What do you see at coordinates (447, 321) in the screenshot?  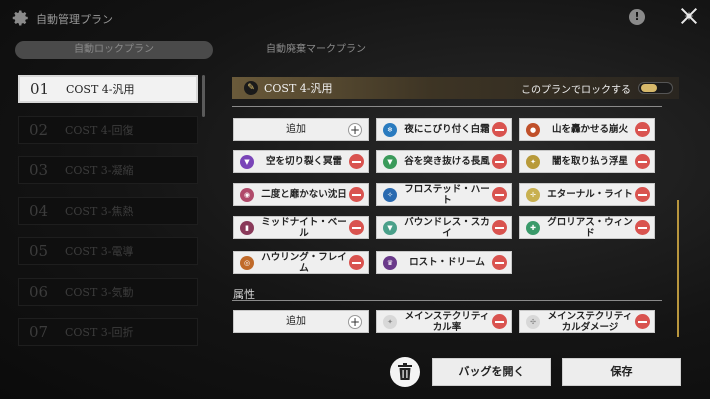 I see `attribute-label: メインステクリティカル率` at bounding box center [447, 321].